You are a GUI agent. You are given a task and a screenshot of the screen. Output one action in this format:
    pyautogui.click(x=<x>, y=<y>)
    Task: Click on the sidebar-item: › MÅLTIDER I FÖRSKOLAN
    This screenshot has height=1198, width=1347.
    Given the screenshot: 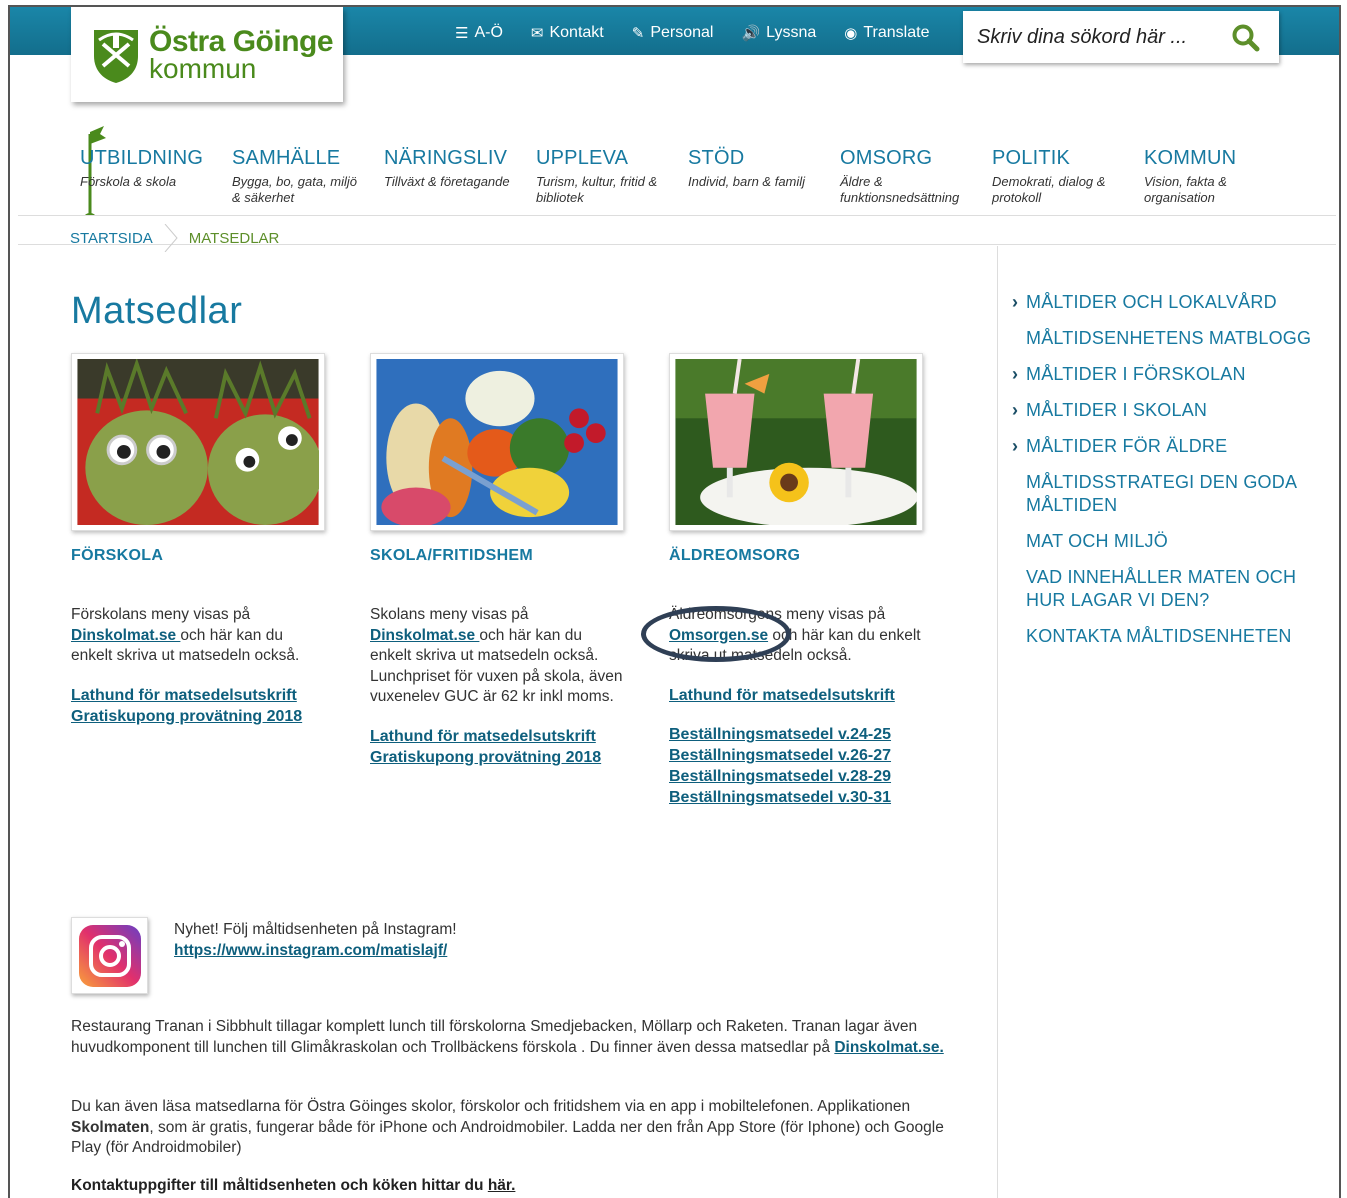 What is the action you would take?
    pyautogui.click(x=1167, y=374)
    